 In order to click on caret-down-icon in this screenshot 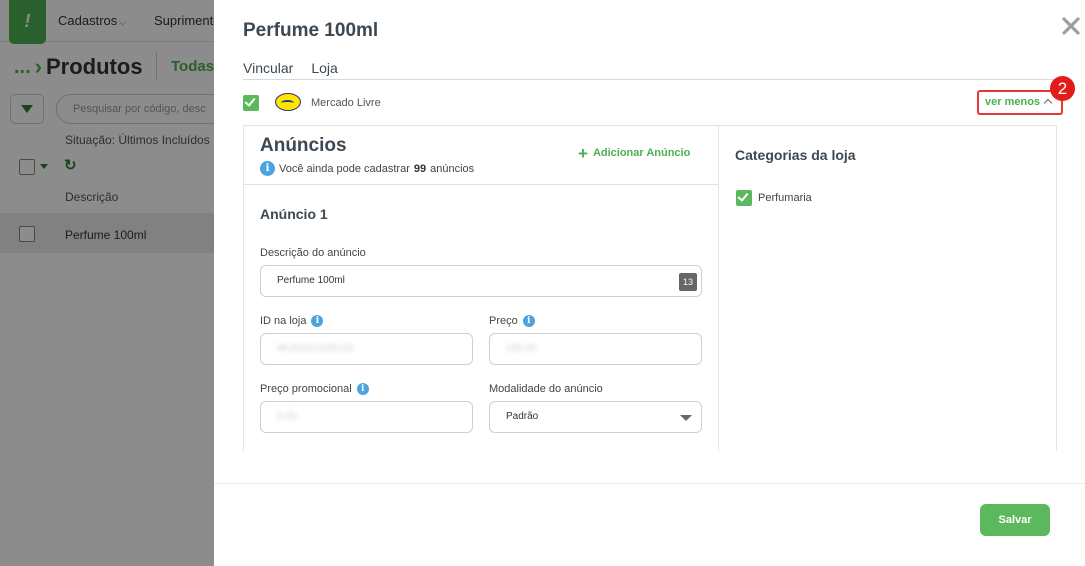, I will do `click(686, 418)`.